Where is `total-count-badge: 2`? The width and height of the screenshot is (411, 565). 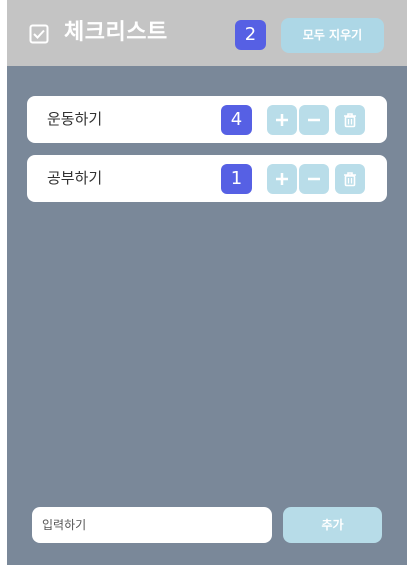
total-count-badge: 2 is located at coordinates (250, 35).